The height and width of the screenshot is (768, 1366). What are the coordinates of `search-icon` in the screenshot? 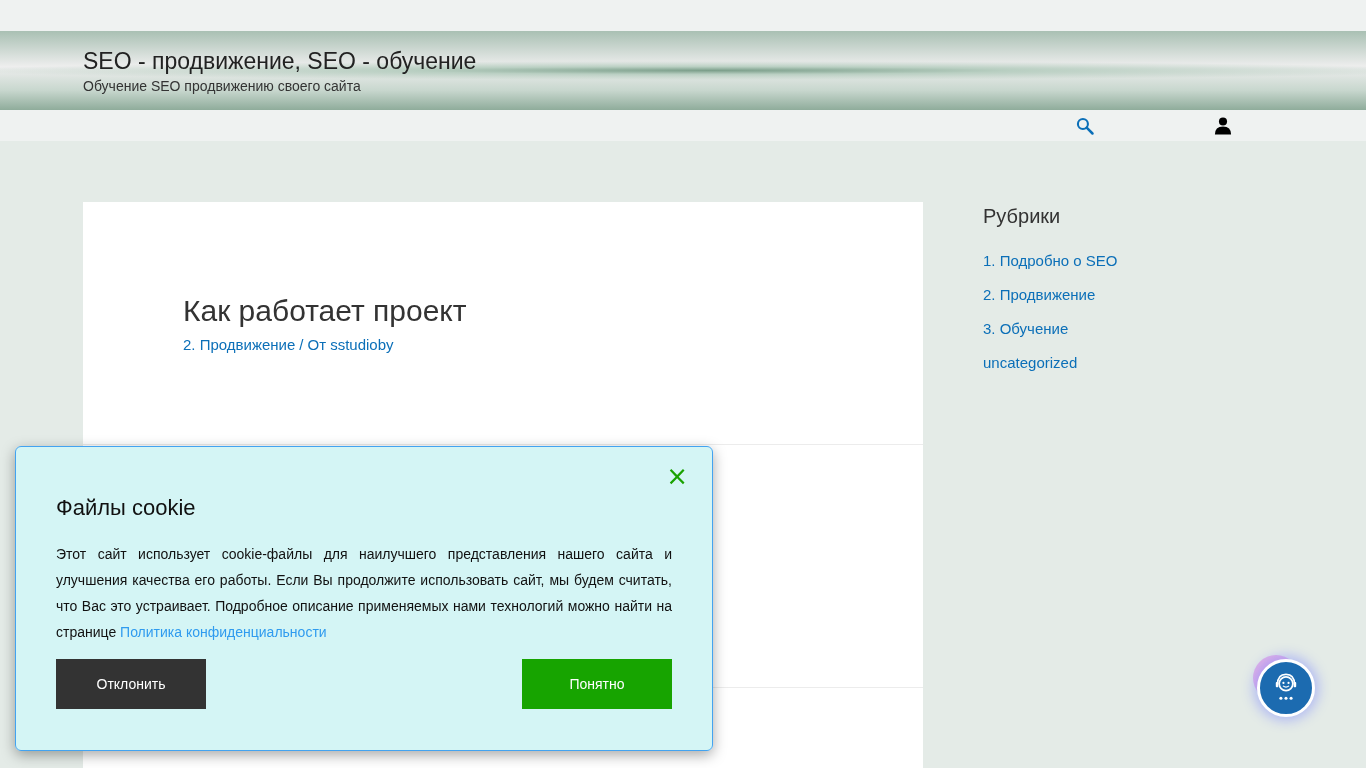 It's located at (1085, 125).